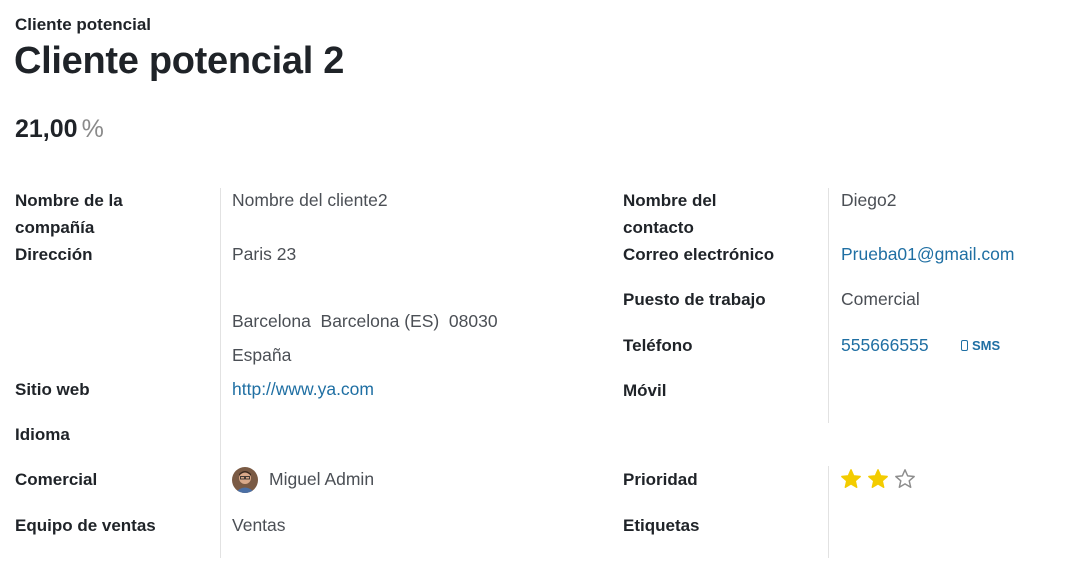 The width and height of the screenshot is (1075, 569). Describe the element at coordinates (645, 390) in the screenshot. I see `mobile-label: Móvil` at that location.